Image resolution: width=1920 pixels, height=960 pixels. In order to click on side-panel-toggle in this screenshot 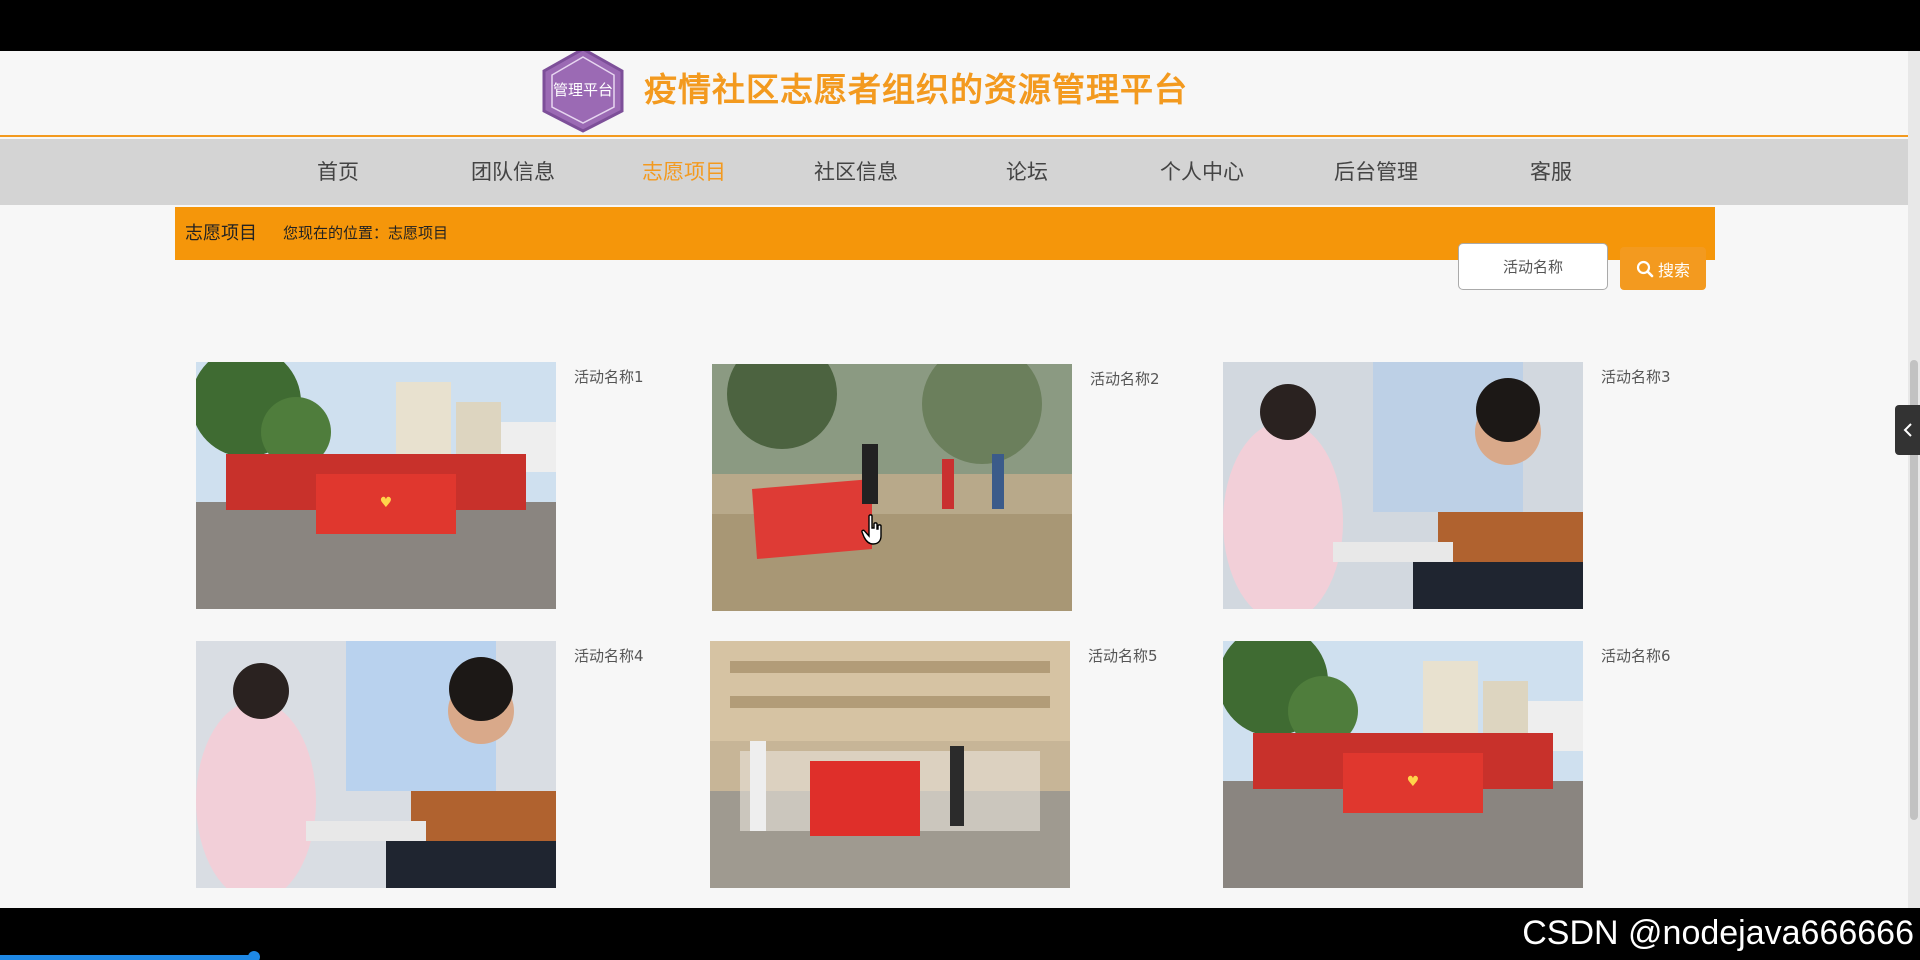, I will do `click(1907, 430)`.